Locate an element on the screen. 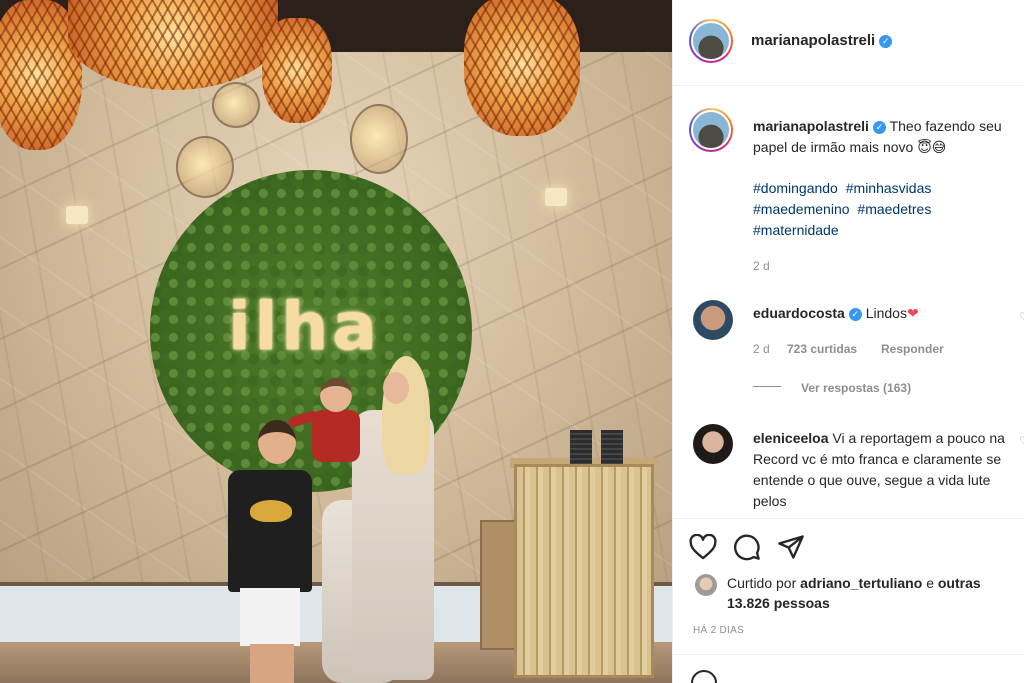 The width and height of the screenshot is (1024, 683). likes-prefix: Curtido por is located at coordinates (762, 583).